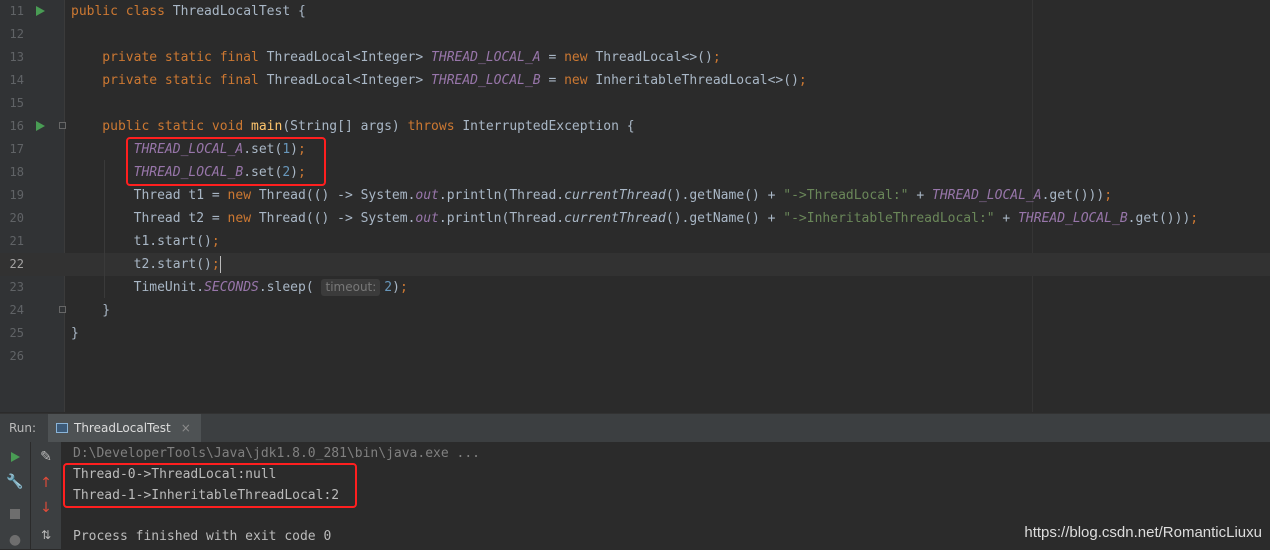 The height and width of the screenshot is (550, 1270). I want to click on arrow-up-icon: ↑, so click(46, 483).